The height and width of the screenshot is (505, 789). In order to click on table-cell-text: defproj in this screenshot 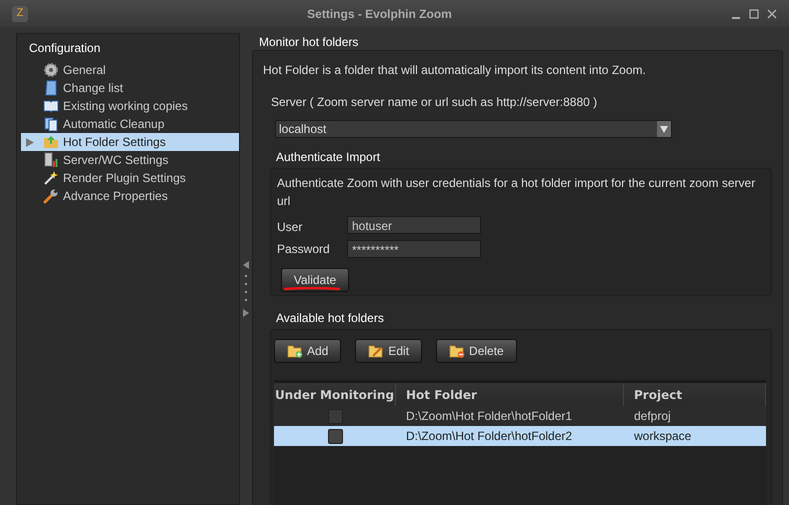, I will do `click(652, 416)`.